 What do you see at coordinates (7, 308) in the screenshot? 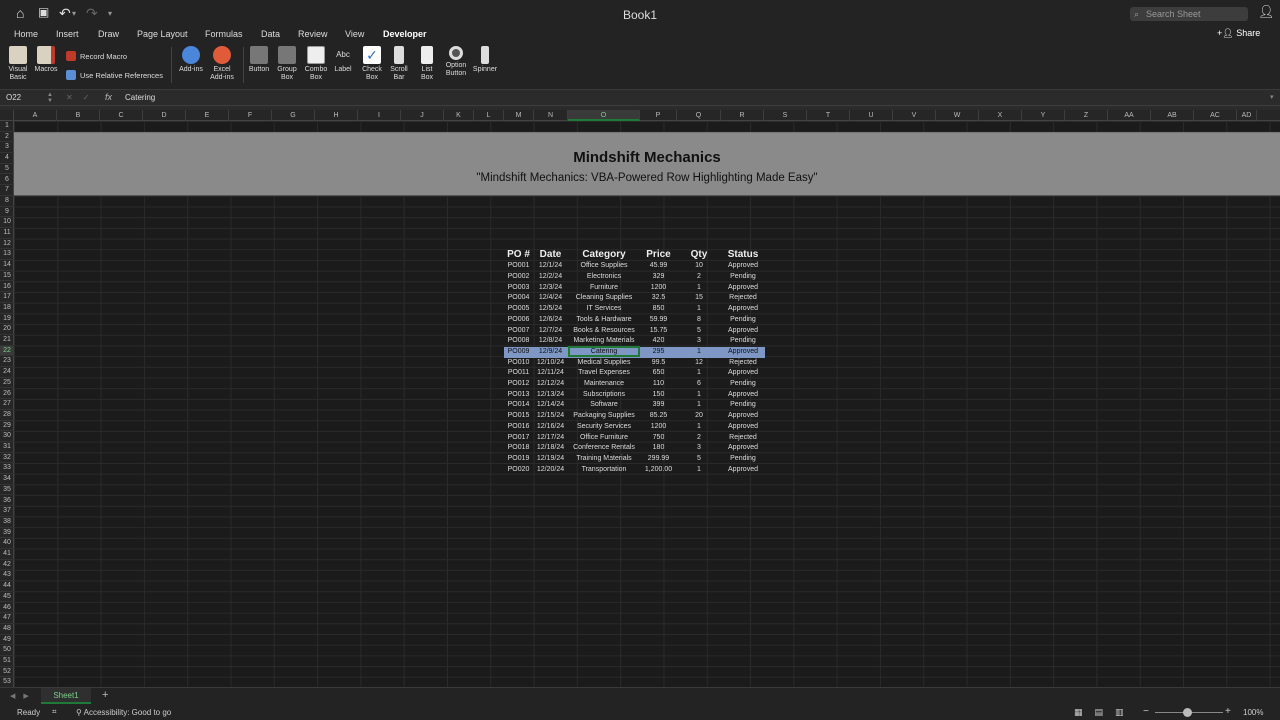
I see `row-header: 18` at bounding box center [7, 308].